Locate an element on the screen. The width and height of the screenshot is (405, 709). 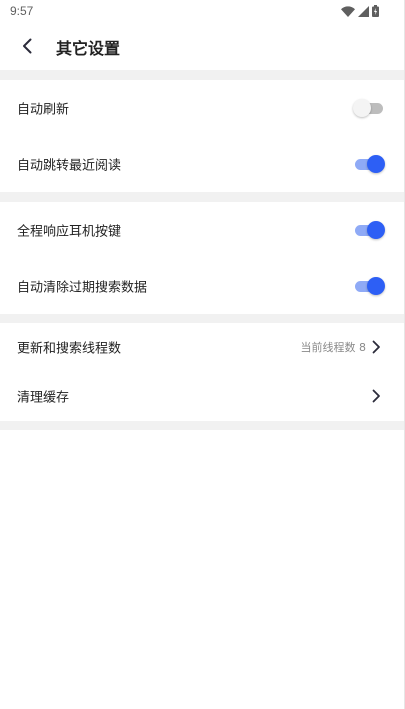
status-icons is located at coordinates (360, 11).